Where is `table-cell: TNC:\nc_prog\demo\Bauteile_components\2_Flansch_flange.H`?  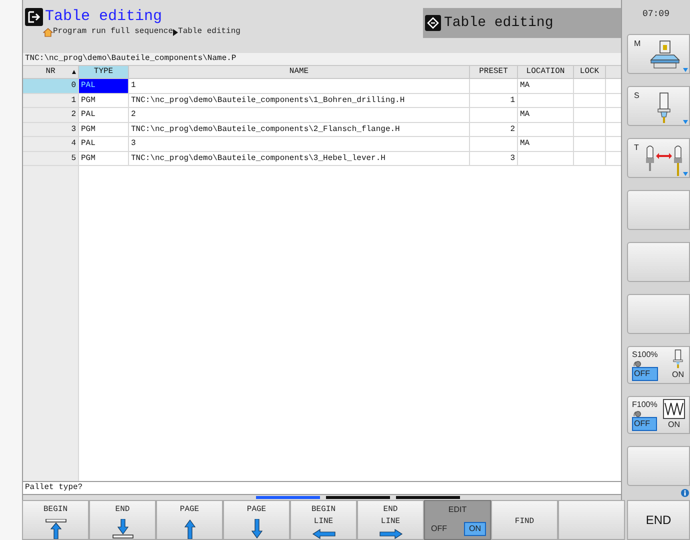
table-cell: TNC:\nc_prog\demo\Bauteile_components\2_Flansch_flange.H is located at coordinates (299, 129).